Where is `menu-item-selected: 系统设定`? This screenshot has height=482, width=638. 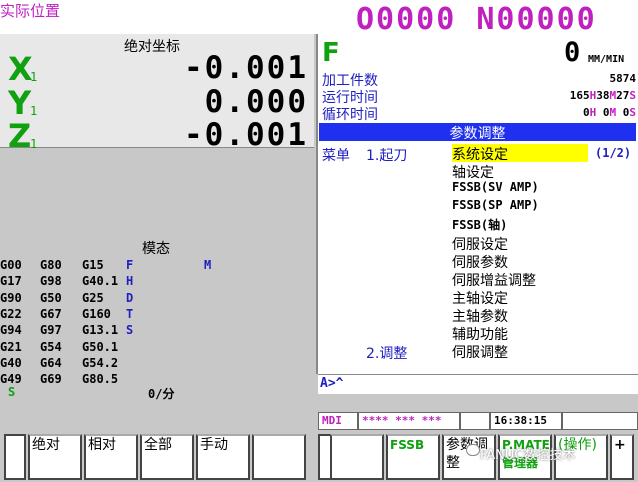
menu-item-selected: 系统设定 is located at coordinates (520, 153).